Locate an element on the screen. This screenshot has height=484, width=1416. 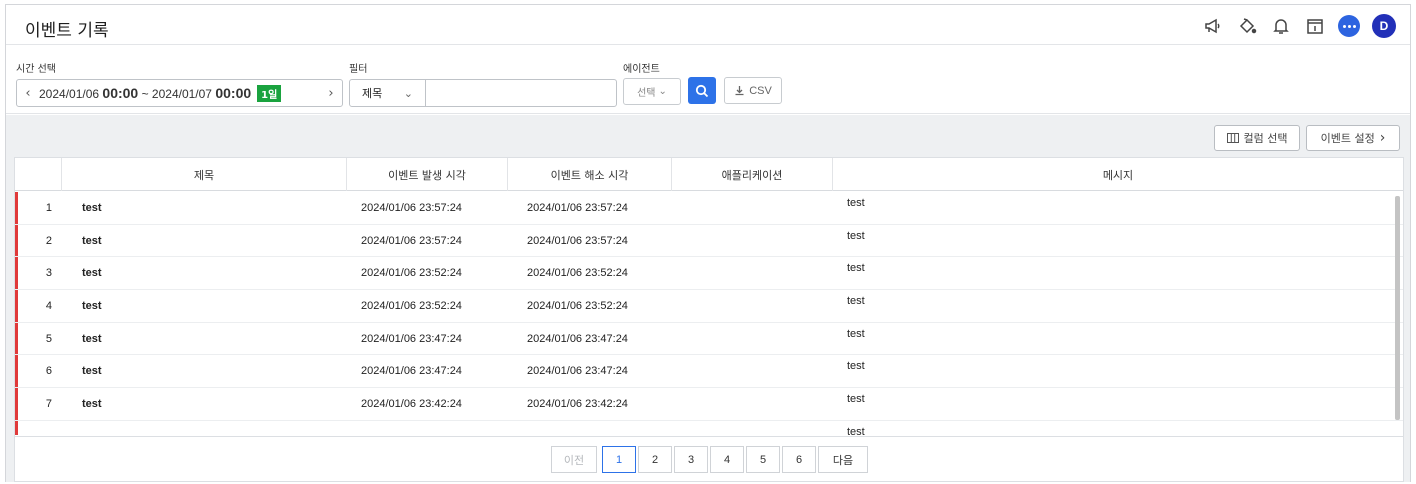
event-start-time: 2024/01/06 23:42:24 is located at coordinates (411, 403).